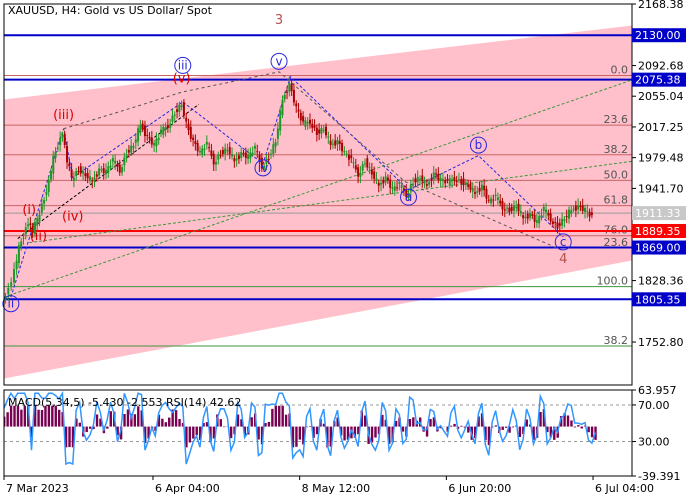 The image size is (700, 500). I want to click on fib-level-label: 38.2, so click(616, 149).